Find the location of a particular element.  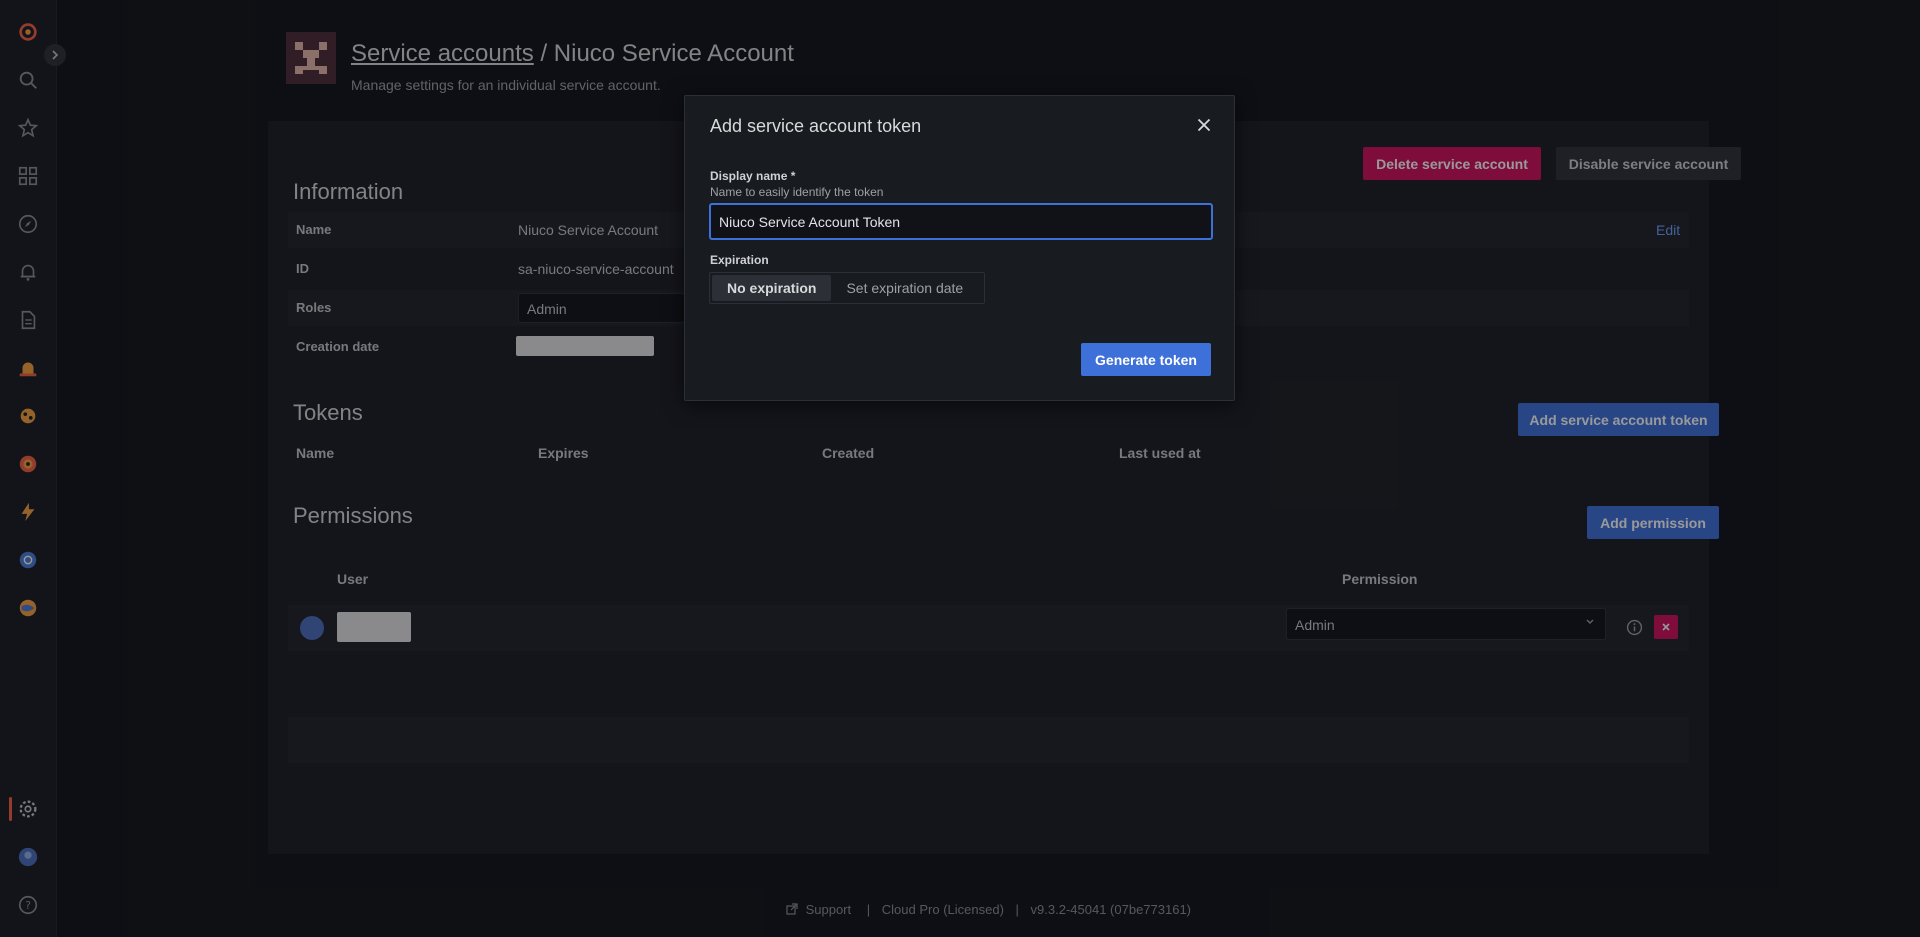

modal-title: Add service account token is located at coordinates (816, 126).